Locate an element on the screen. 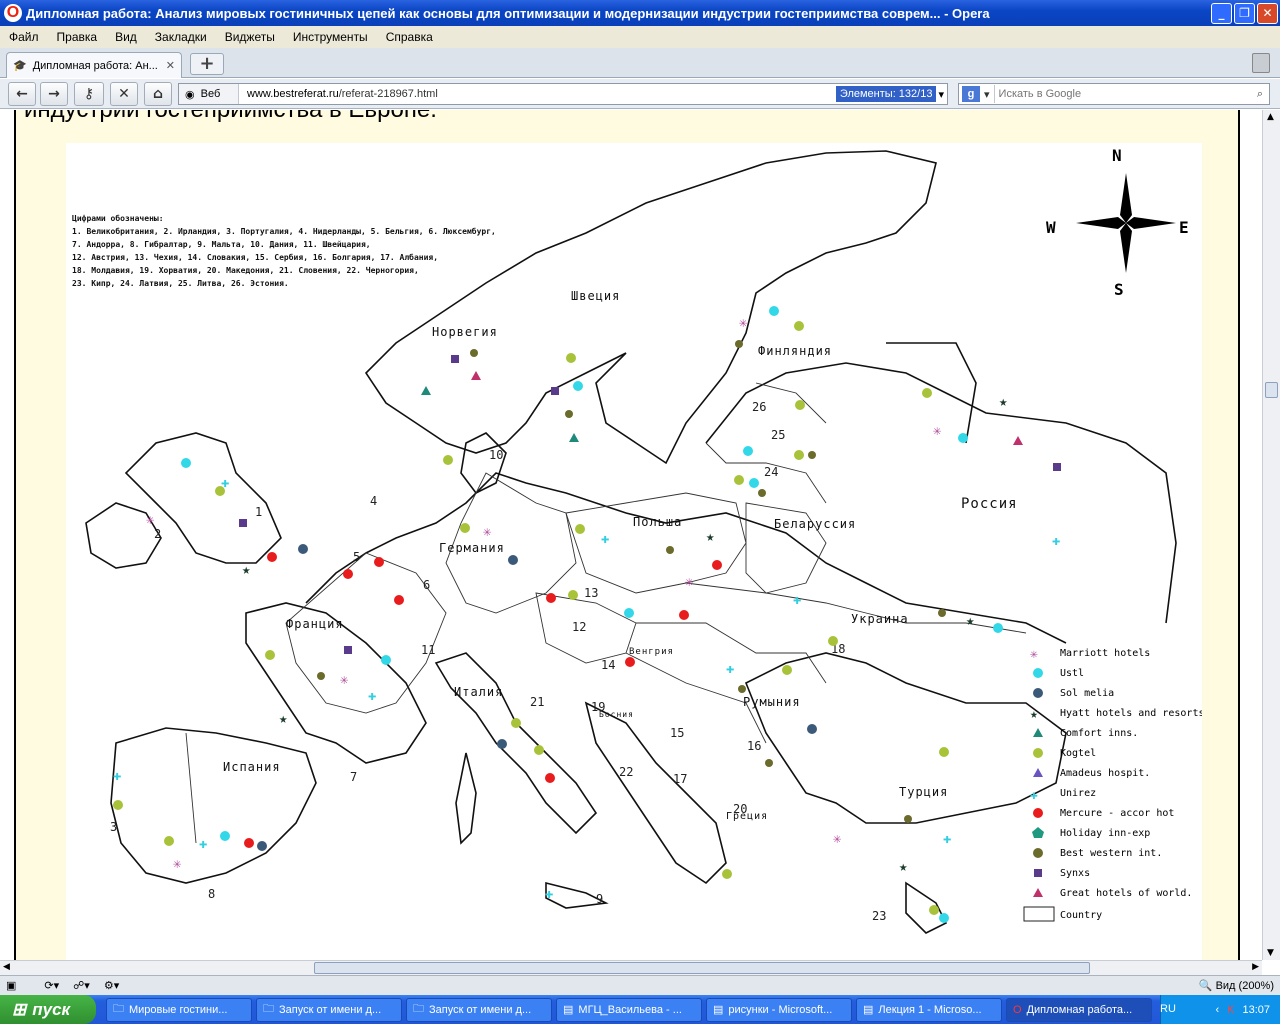 The width and height of the screenshot is (1280, 1024). legend-heading: Цифрами обозначены: is located at coordinates (118, 218).